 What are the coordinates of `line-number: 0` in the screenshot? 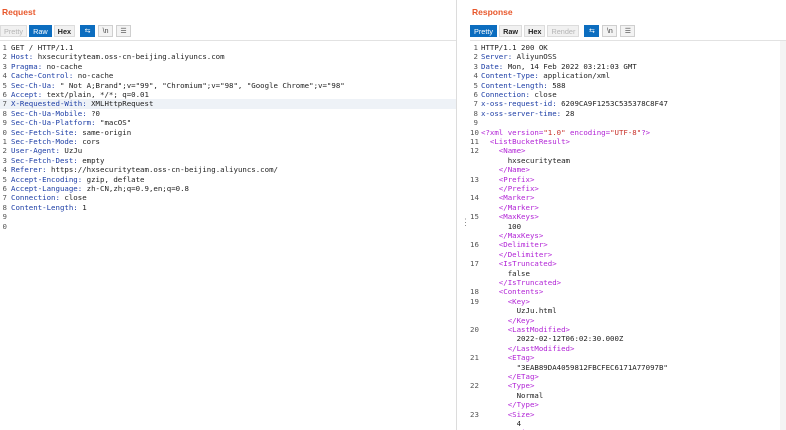 It's located at (4, 132).